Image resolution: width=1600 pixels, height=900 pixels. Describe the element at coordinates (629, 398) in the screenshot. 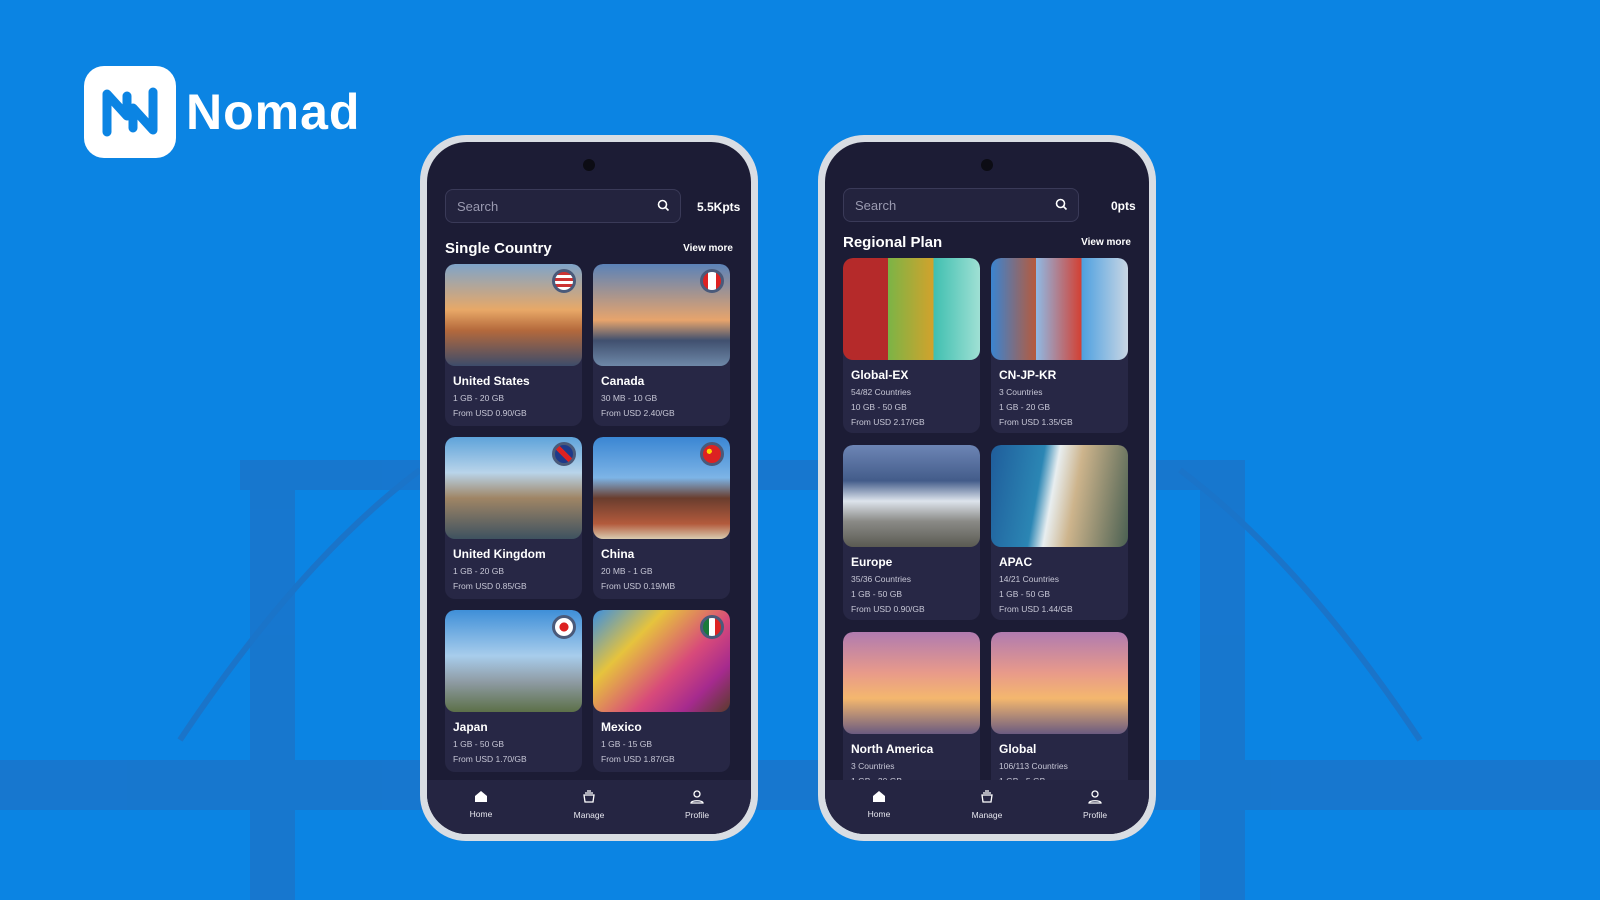

I see `plan-detail: 30 MB - 10 GB` at that location.